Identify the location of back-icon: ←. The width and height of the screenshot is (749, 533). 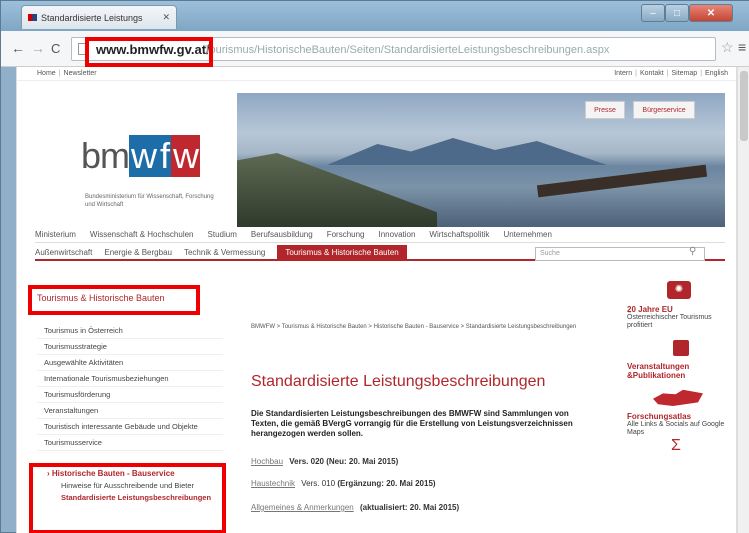
(18, 48).